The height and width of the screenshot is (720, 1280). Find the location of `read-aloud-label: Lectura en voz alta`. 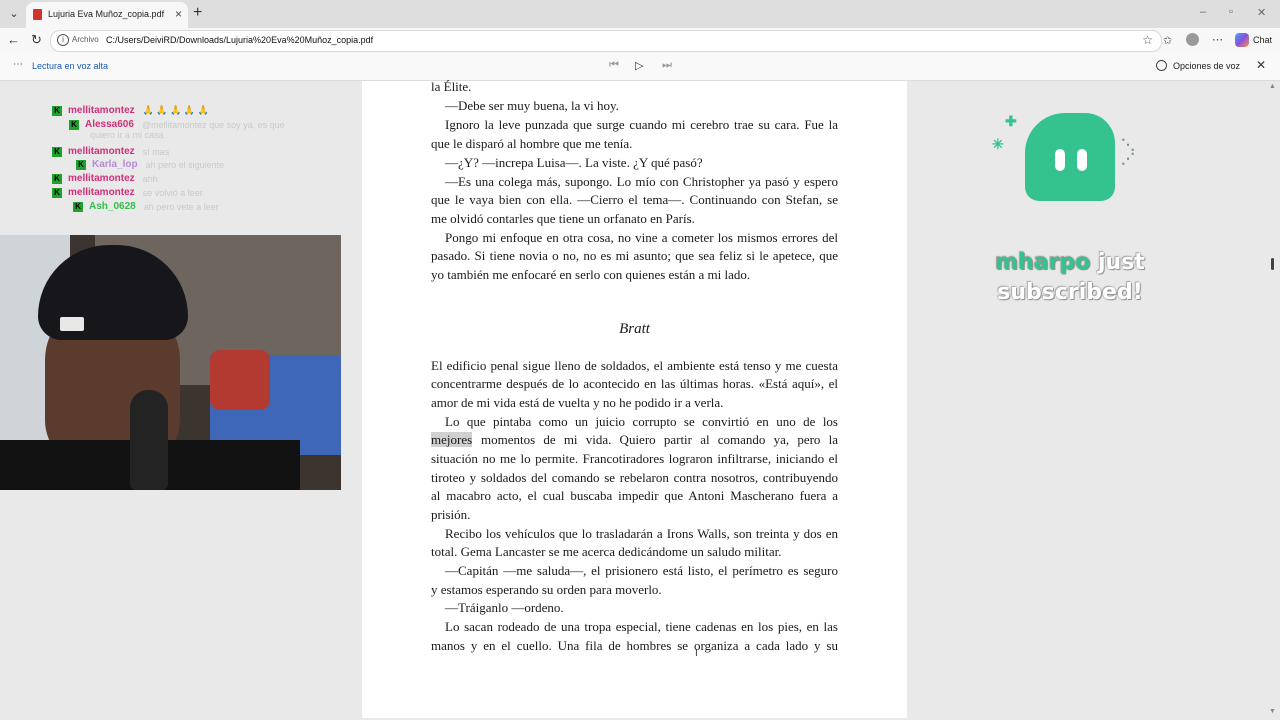

read-aloud-label: Lectura en voz alta is located at coordinates (70, 66).